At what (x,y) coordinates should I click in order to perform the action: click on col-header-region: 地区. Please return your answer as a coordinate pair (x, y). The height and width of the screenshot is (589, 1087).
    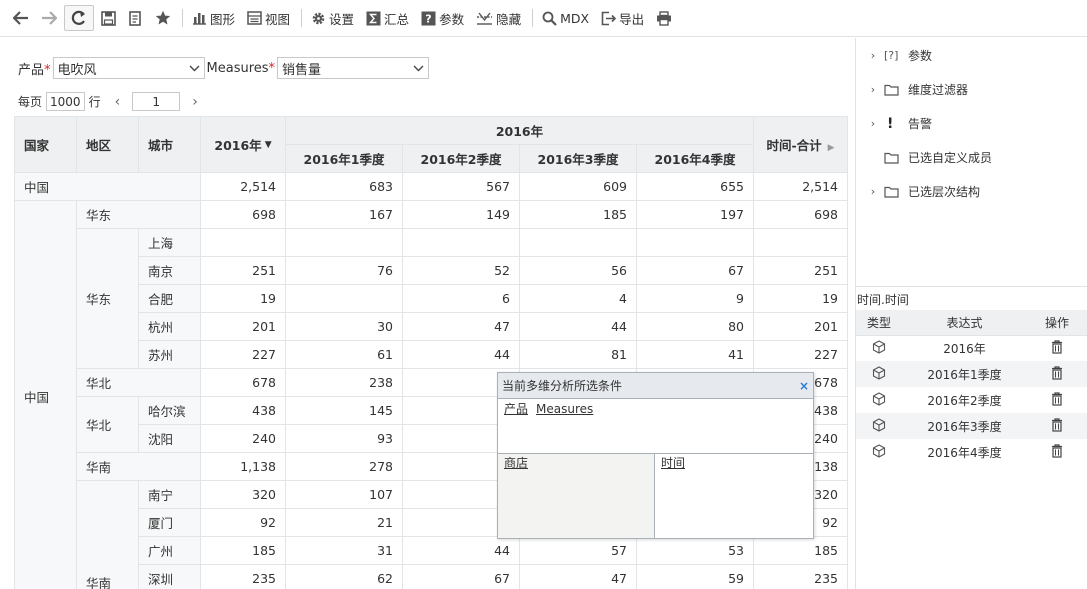
    Looking at the image, I should click on (107, 144).